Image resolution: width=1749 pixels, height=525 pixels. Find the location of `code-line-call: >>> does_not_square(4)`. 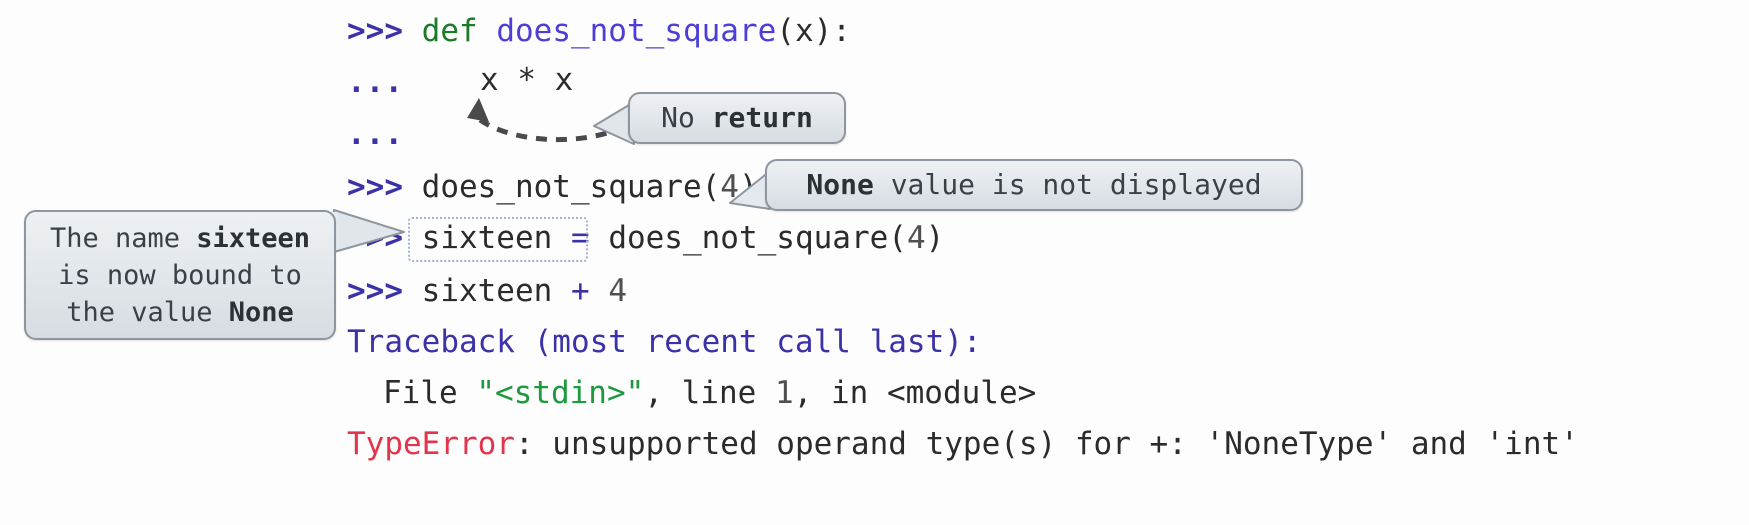

code-line-call: >>> does_not_square(4) is located at coordinates (552, 187).